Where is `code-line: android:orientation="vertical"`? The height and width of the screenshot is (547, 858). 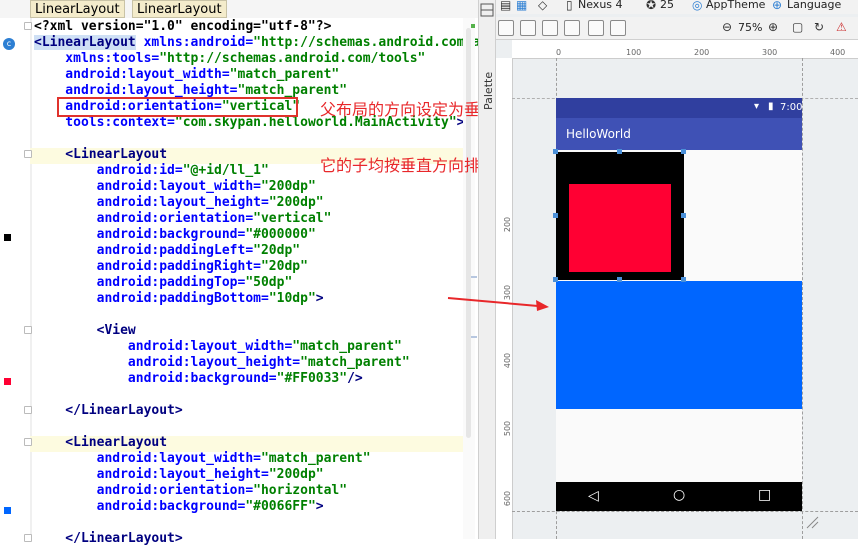 code-line: android:orientation="vertical" is located at coordinates (183, 219).